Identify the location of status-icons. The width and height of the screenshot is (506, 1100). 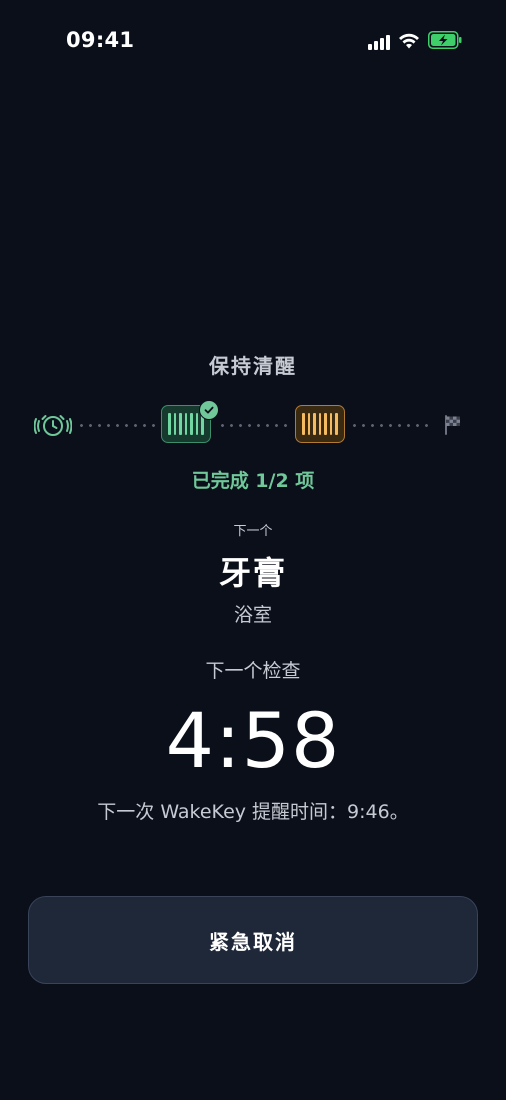
(415, 42).